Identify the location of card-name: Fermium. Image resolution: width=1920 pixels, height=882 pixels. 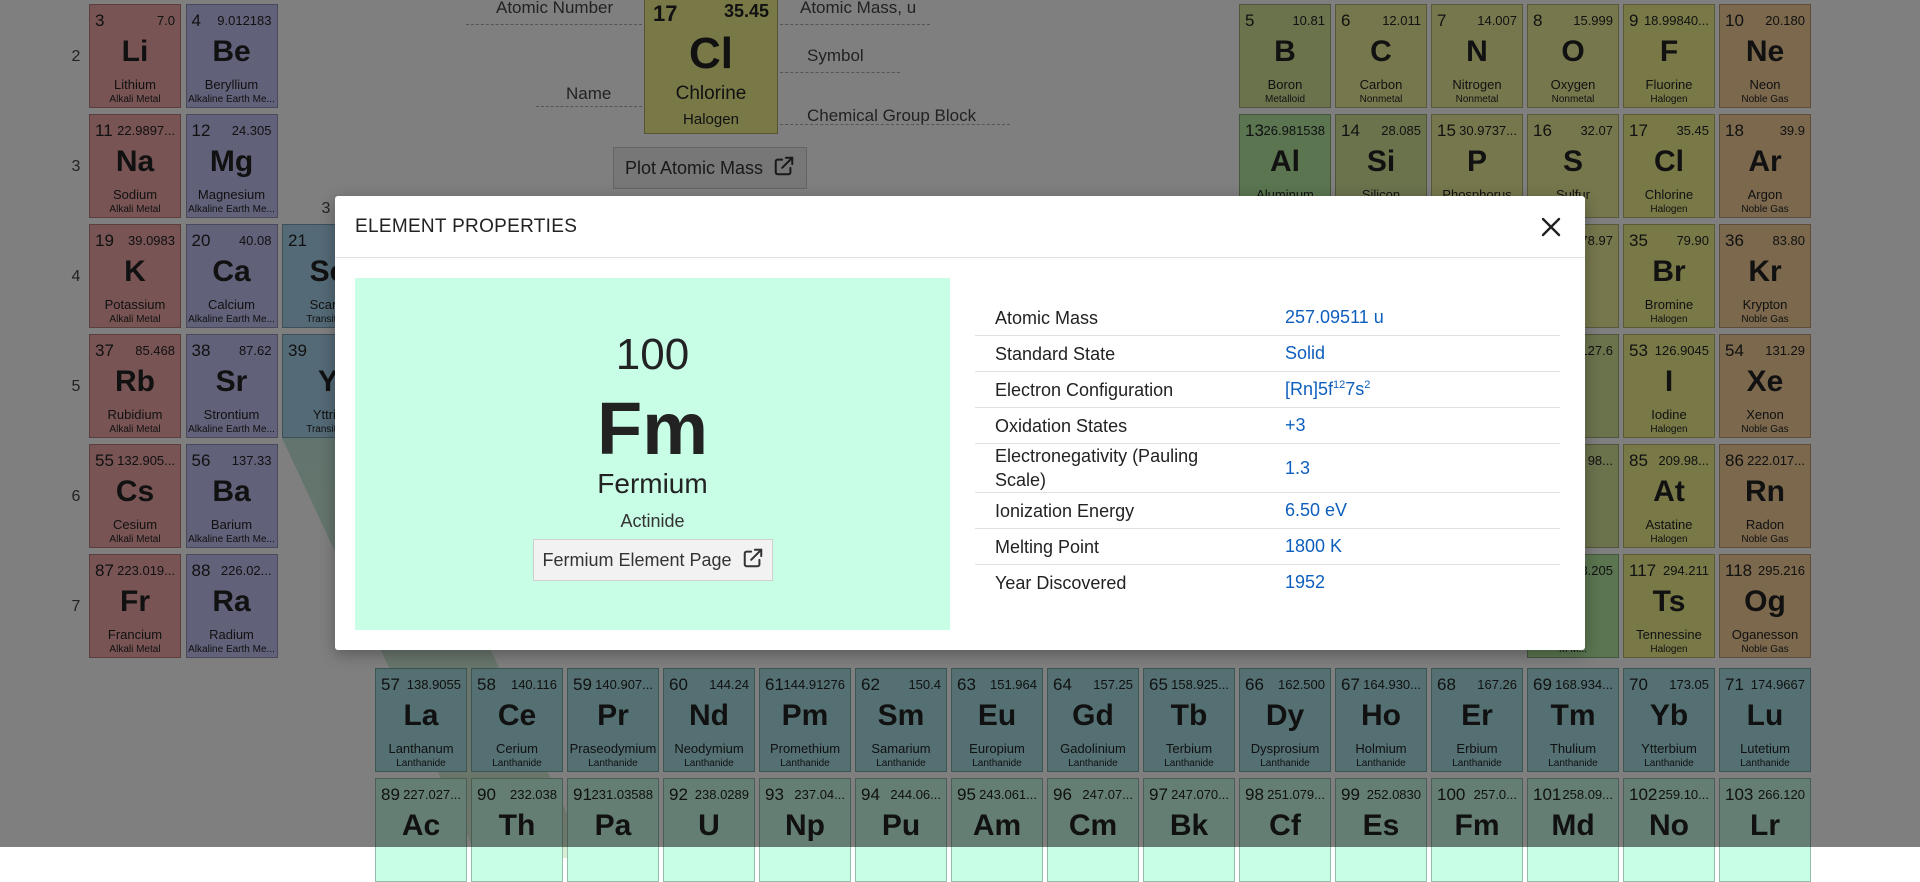
(652, 483).